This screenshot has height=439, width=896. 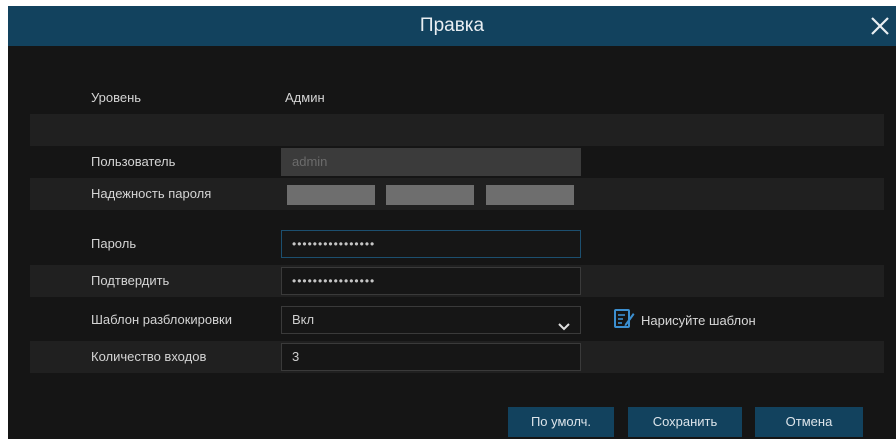 I want to click on row-spacer, so click(x=457, y=130).